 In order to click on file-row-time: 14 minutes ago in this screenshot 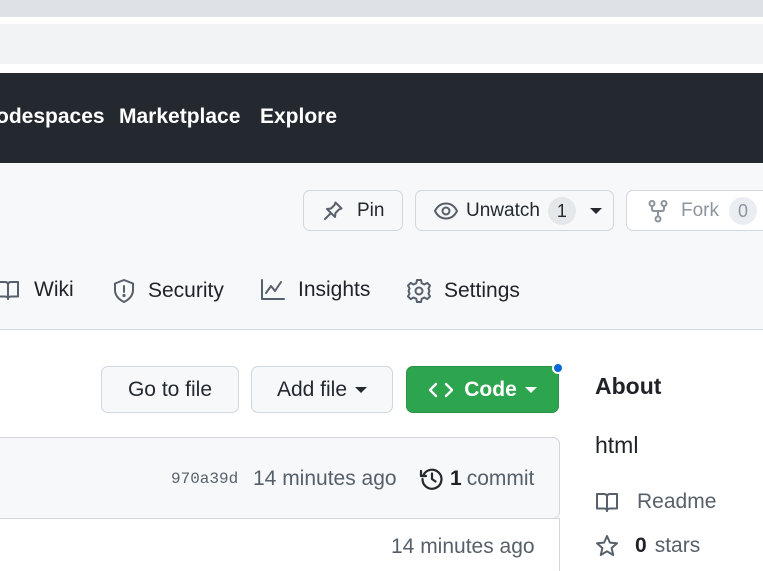, I will do `click(463, 547)`.